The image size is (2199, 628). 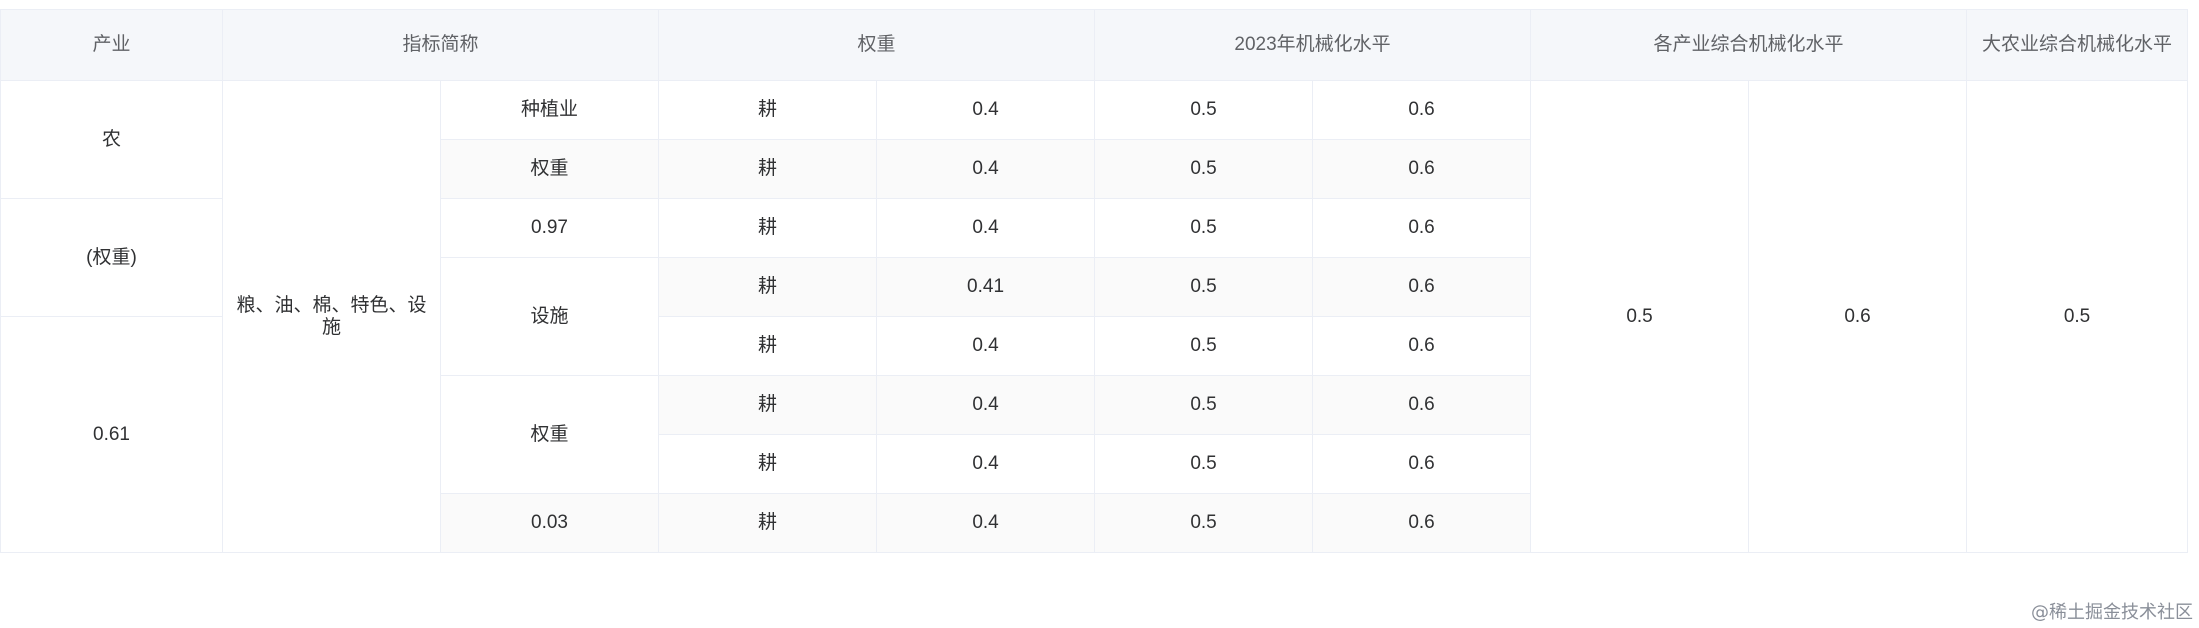 I want to click on industry-level-cell: 0.6, so click(x=1858, y=316).